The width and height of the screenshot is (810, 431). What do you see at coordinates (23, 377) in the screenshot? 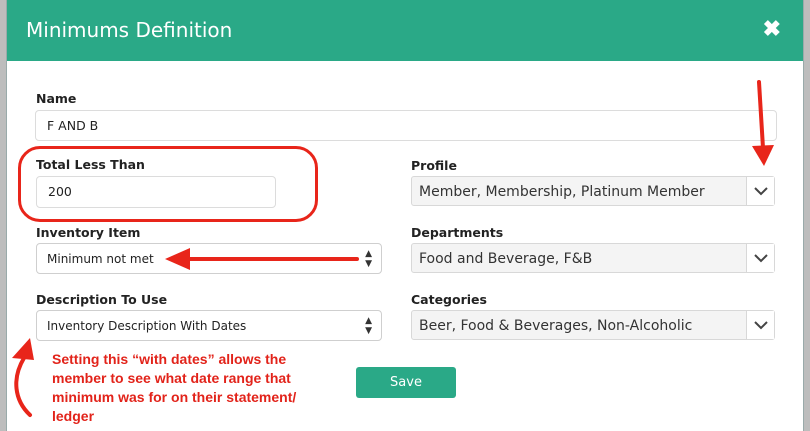
I see `arrow-curved-up-icon` at bounding box center [23, 377].